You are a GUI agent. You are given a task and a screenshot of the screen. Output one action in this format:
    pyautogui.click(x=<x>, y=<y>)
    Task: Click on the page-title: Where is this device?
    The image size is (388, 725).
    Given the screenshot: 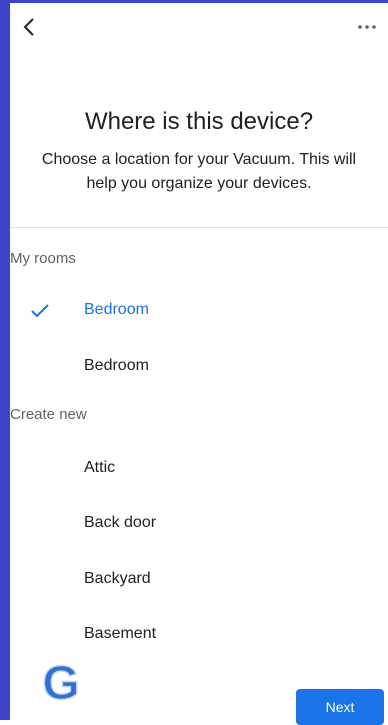 What is the action you would take?
    pyautogui.click(x=199, y=121)
    